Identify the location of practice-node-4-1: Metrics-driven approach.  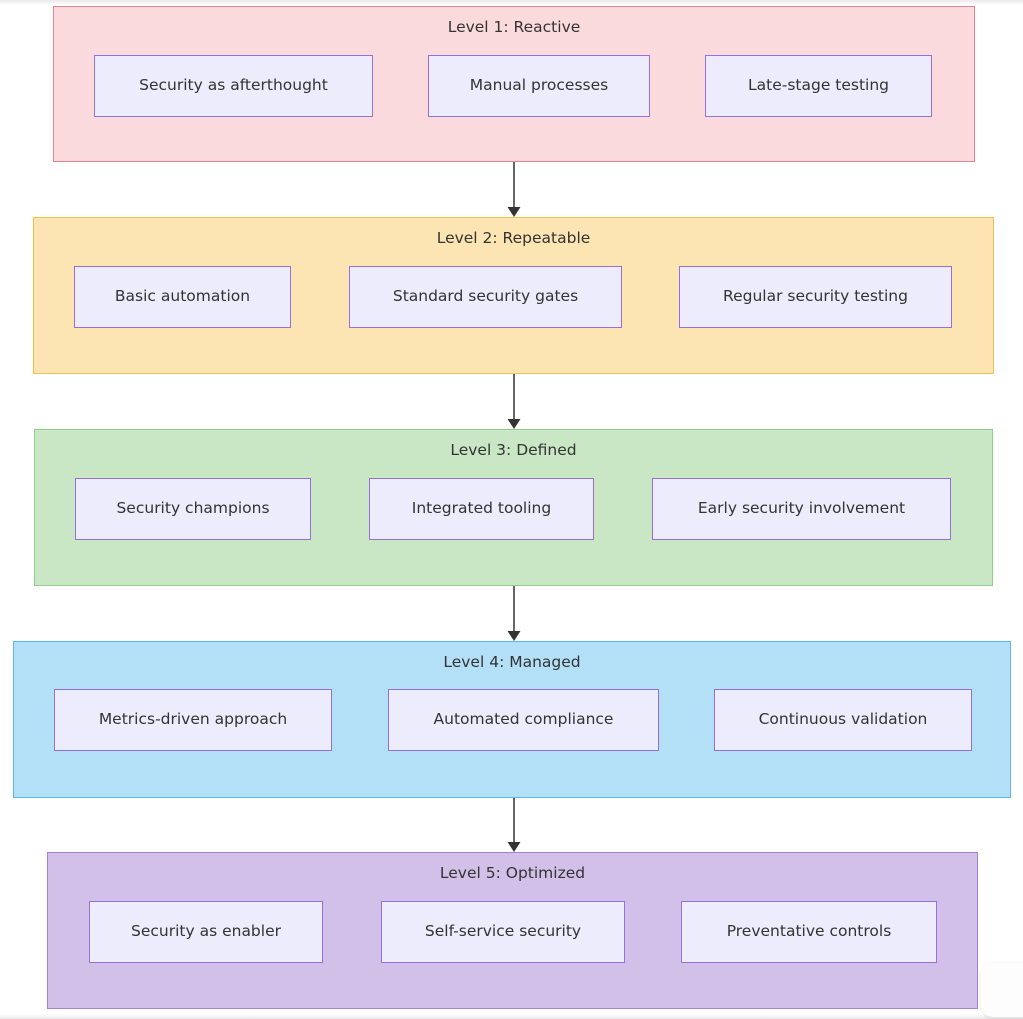
(193, 720).